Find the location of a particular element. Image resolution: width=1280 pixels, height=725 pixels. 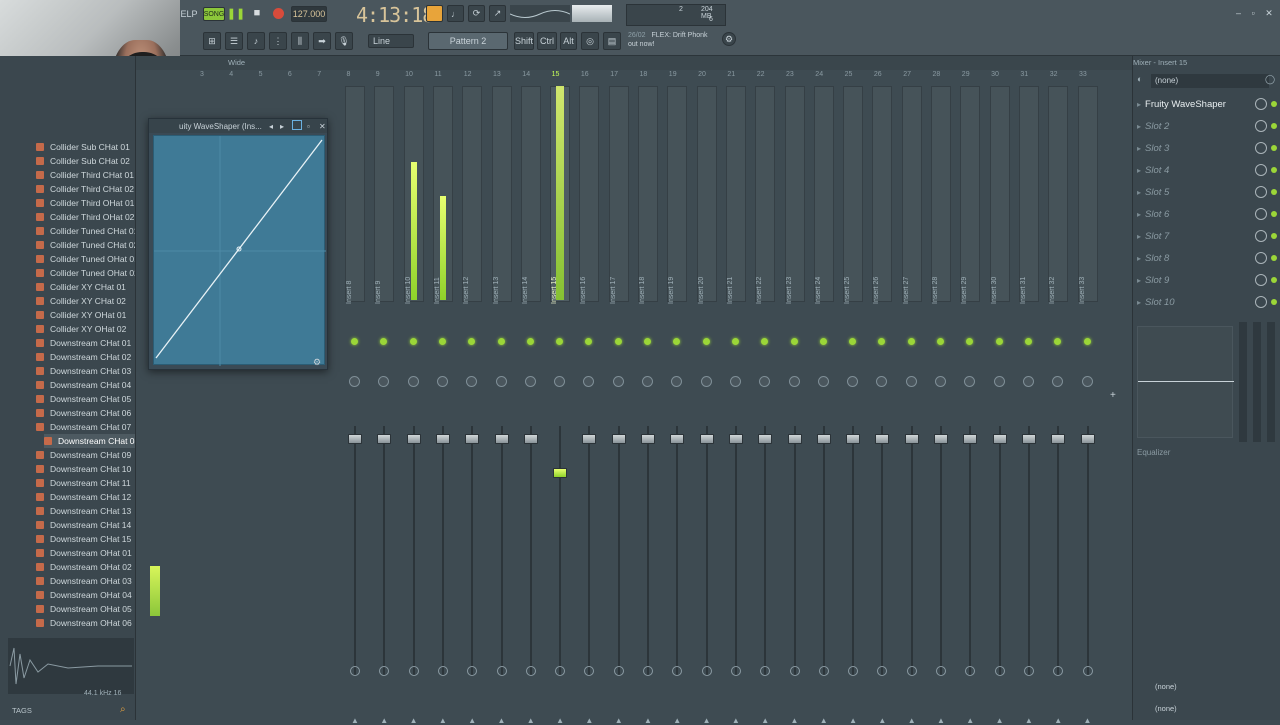

effect-slot: ▸ Fruity WaveShaper is located at coordinates (1207, 104).